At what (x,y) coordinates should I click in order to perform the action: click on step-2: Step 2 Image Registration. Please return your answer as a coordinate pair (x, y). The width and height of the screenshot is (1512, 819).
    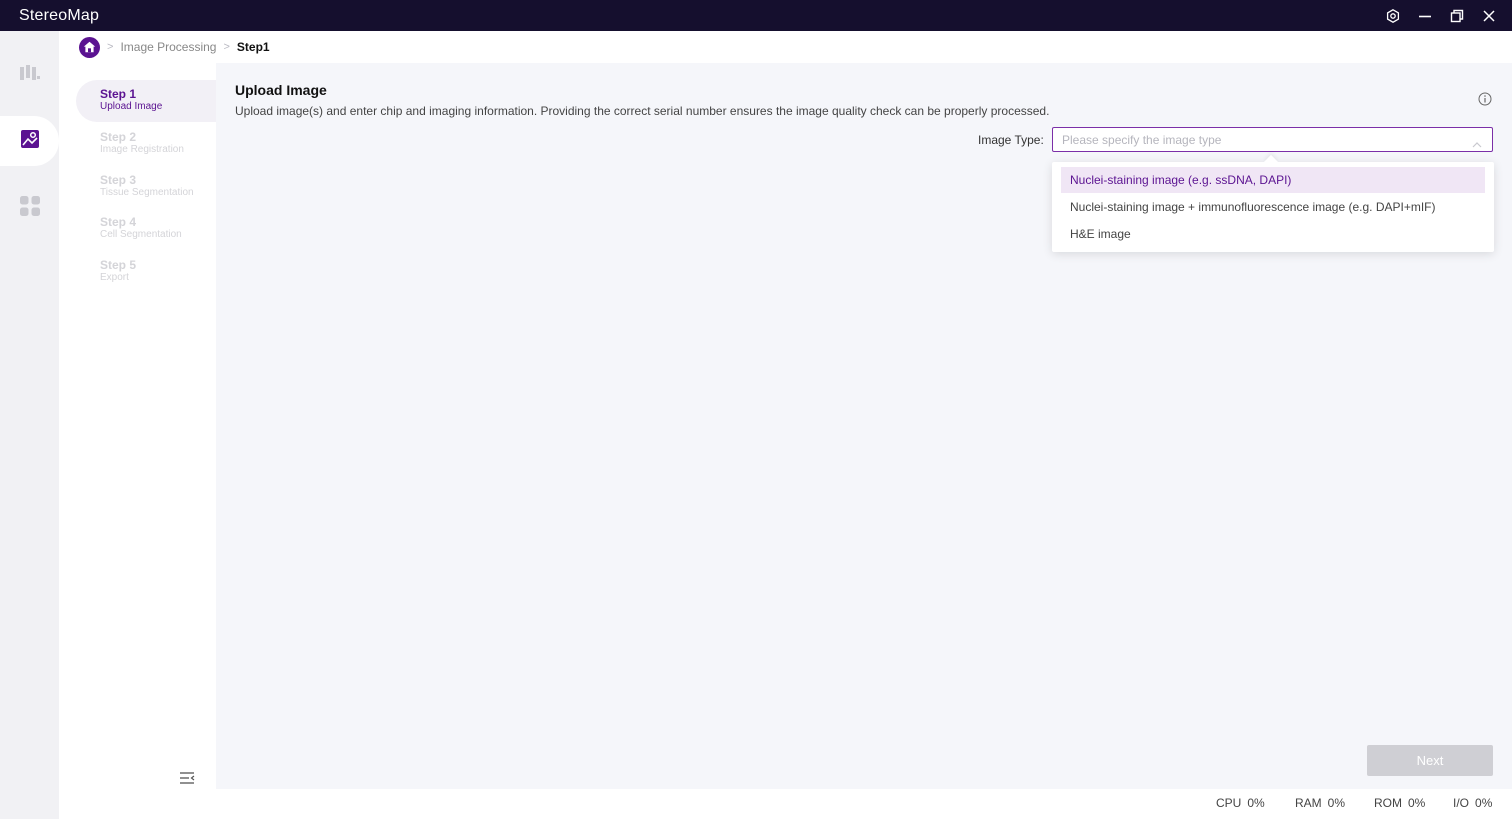
    Looking at the image, I should click on (146, 144).